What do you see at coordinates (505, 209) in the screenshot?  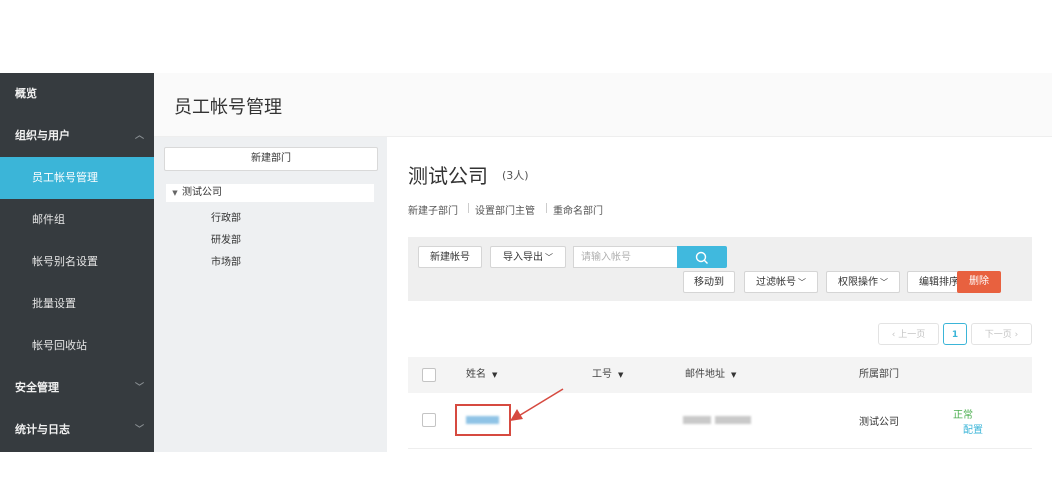 I see `set-manager-link: 设置部门主管` at bounding box center [505, 209].